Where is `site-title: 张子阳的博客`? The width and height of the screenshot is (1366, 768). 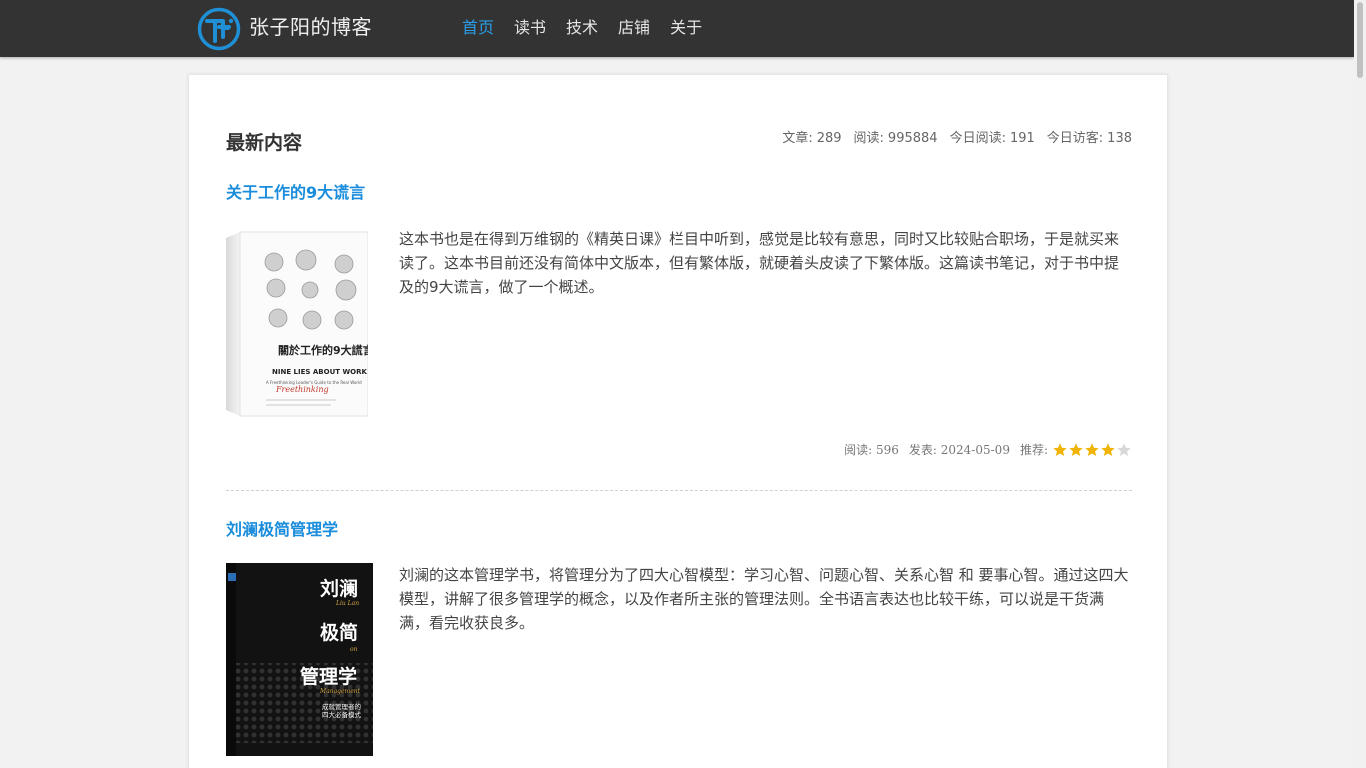
site-title: 张子阳的博客 is located at coordinates (310, 27).